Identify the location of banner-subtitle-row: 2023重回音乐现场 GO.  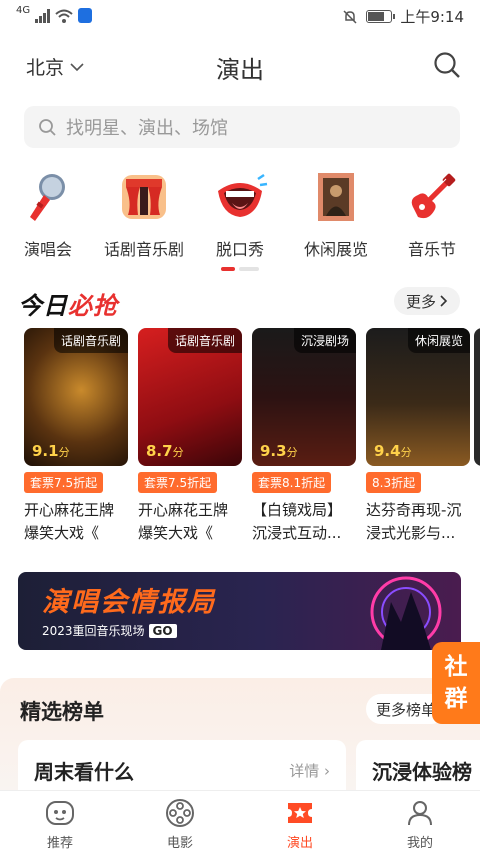
(109, 630).